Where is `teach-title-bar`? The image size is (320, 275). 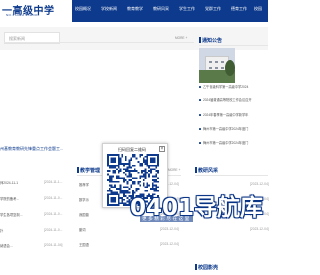 teach-title-bar is located at coordinates (78, 170).